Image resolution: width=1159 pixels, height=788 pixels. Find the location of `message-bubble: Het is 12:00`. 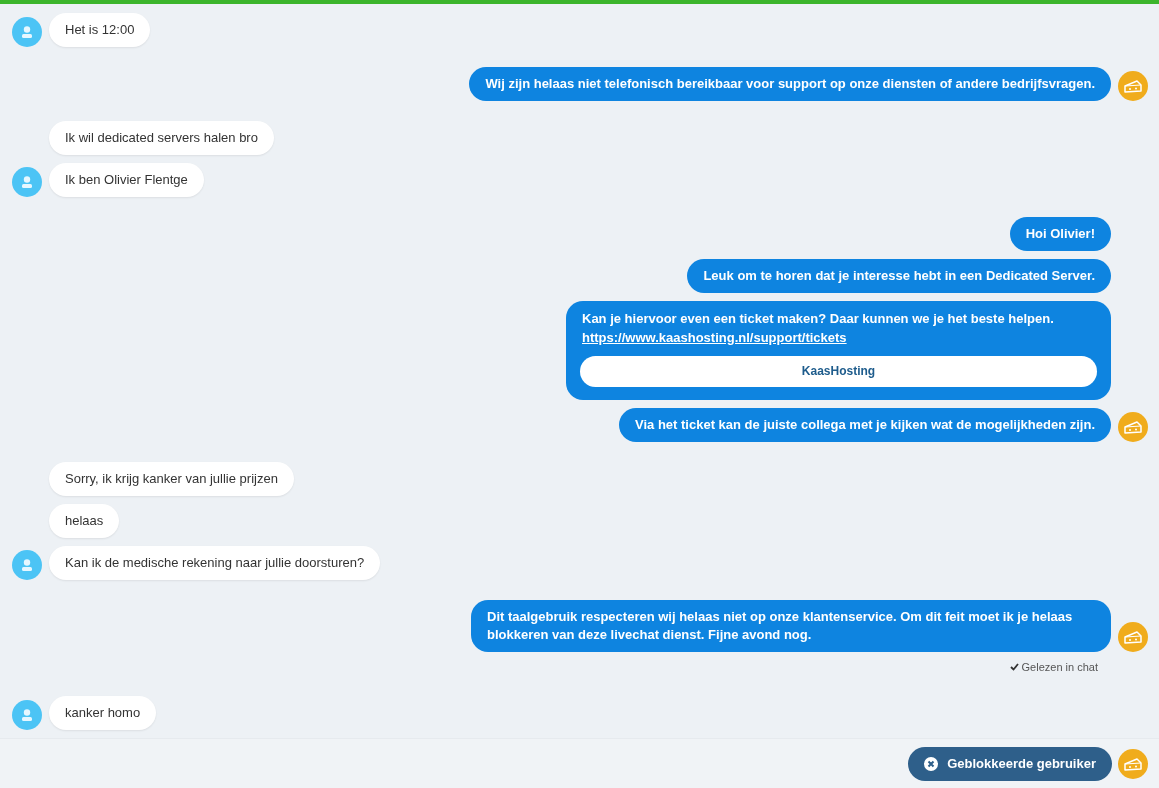

message-bubble: Het is 12:00 is located at coordinates (100, 30).